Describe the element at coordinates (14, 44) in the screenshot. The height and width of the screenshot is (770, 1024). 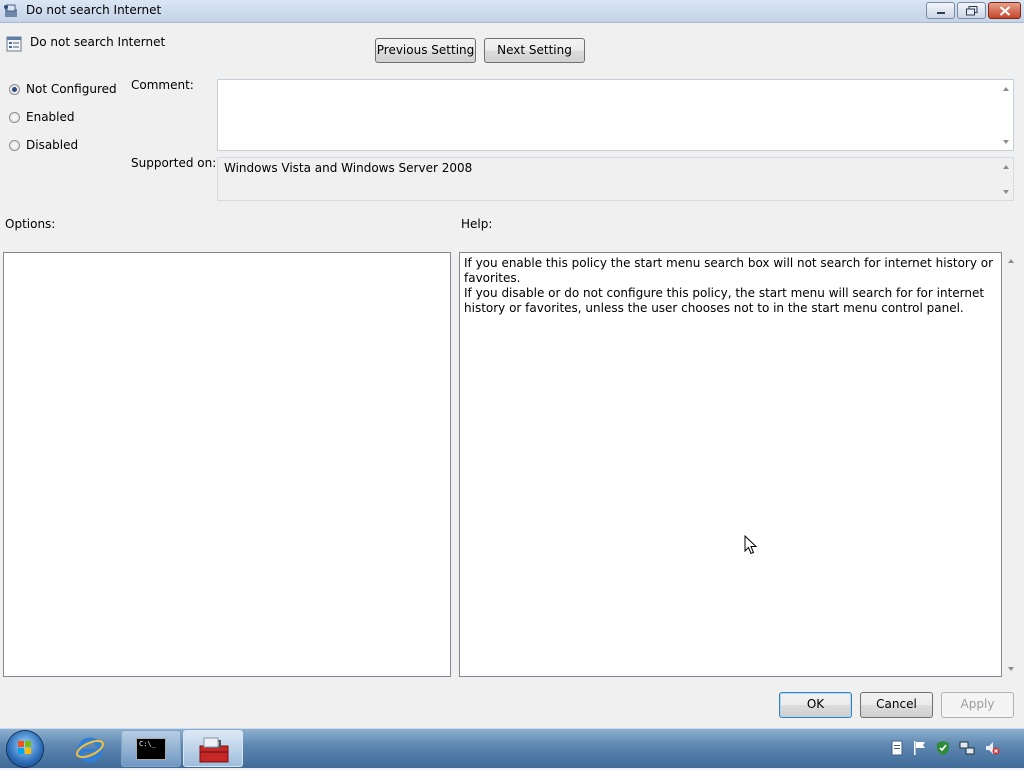
I see `policy-setting-icon` at that location.